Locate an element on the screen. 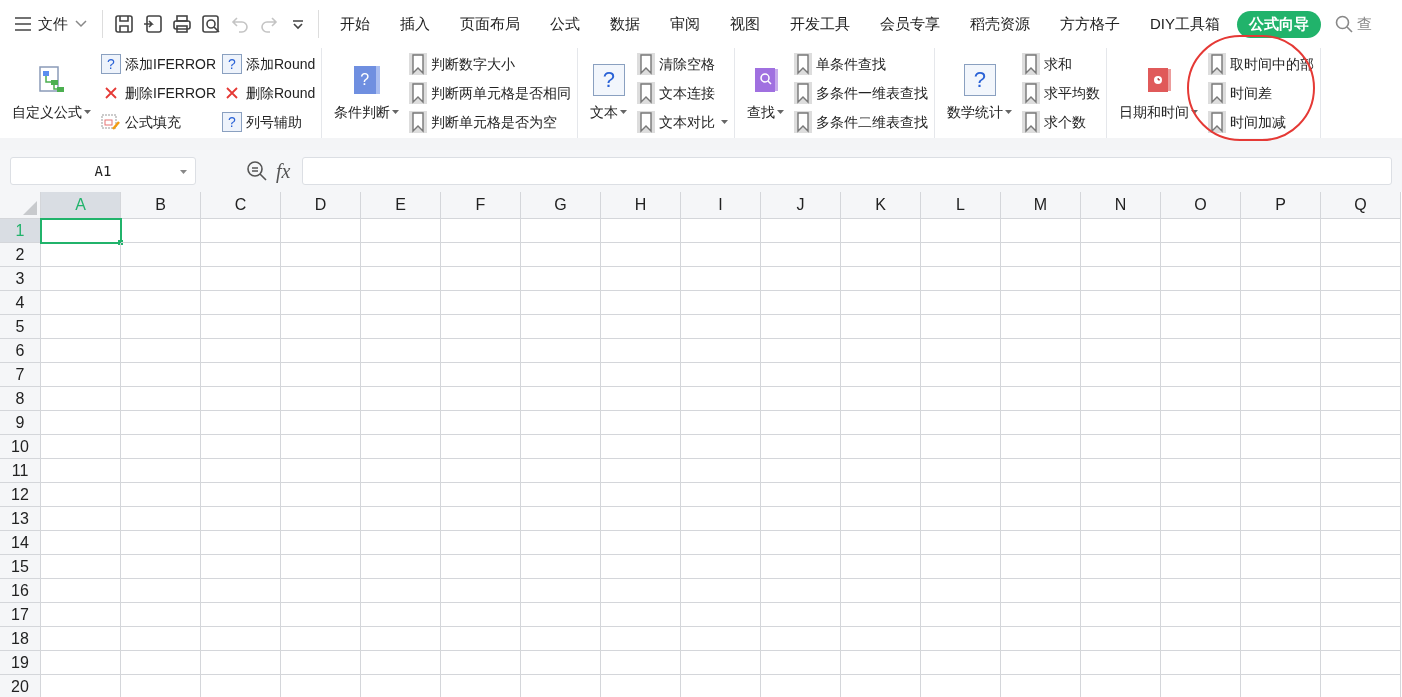 This screenshot has width=1402, height=697. ribbon-button: ? 数学统计 is located at coordinates (980, 93).